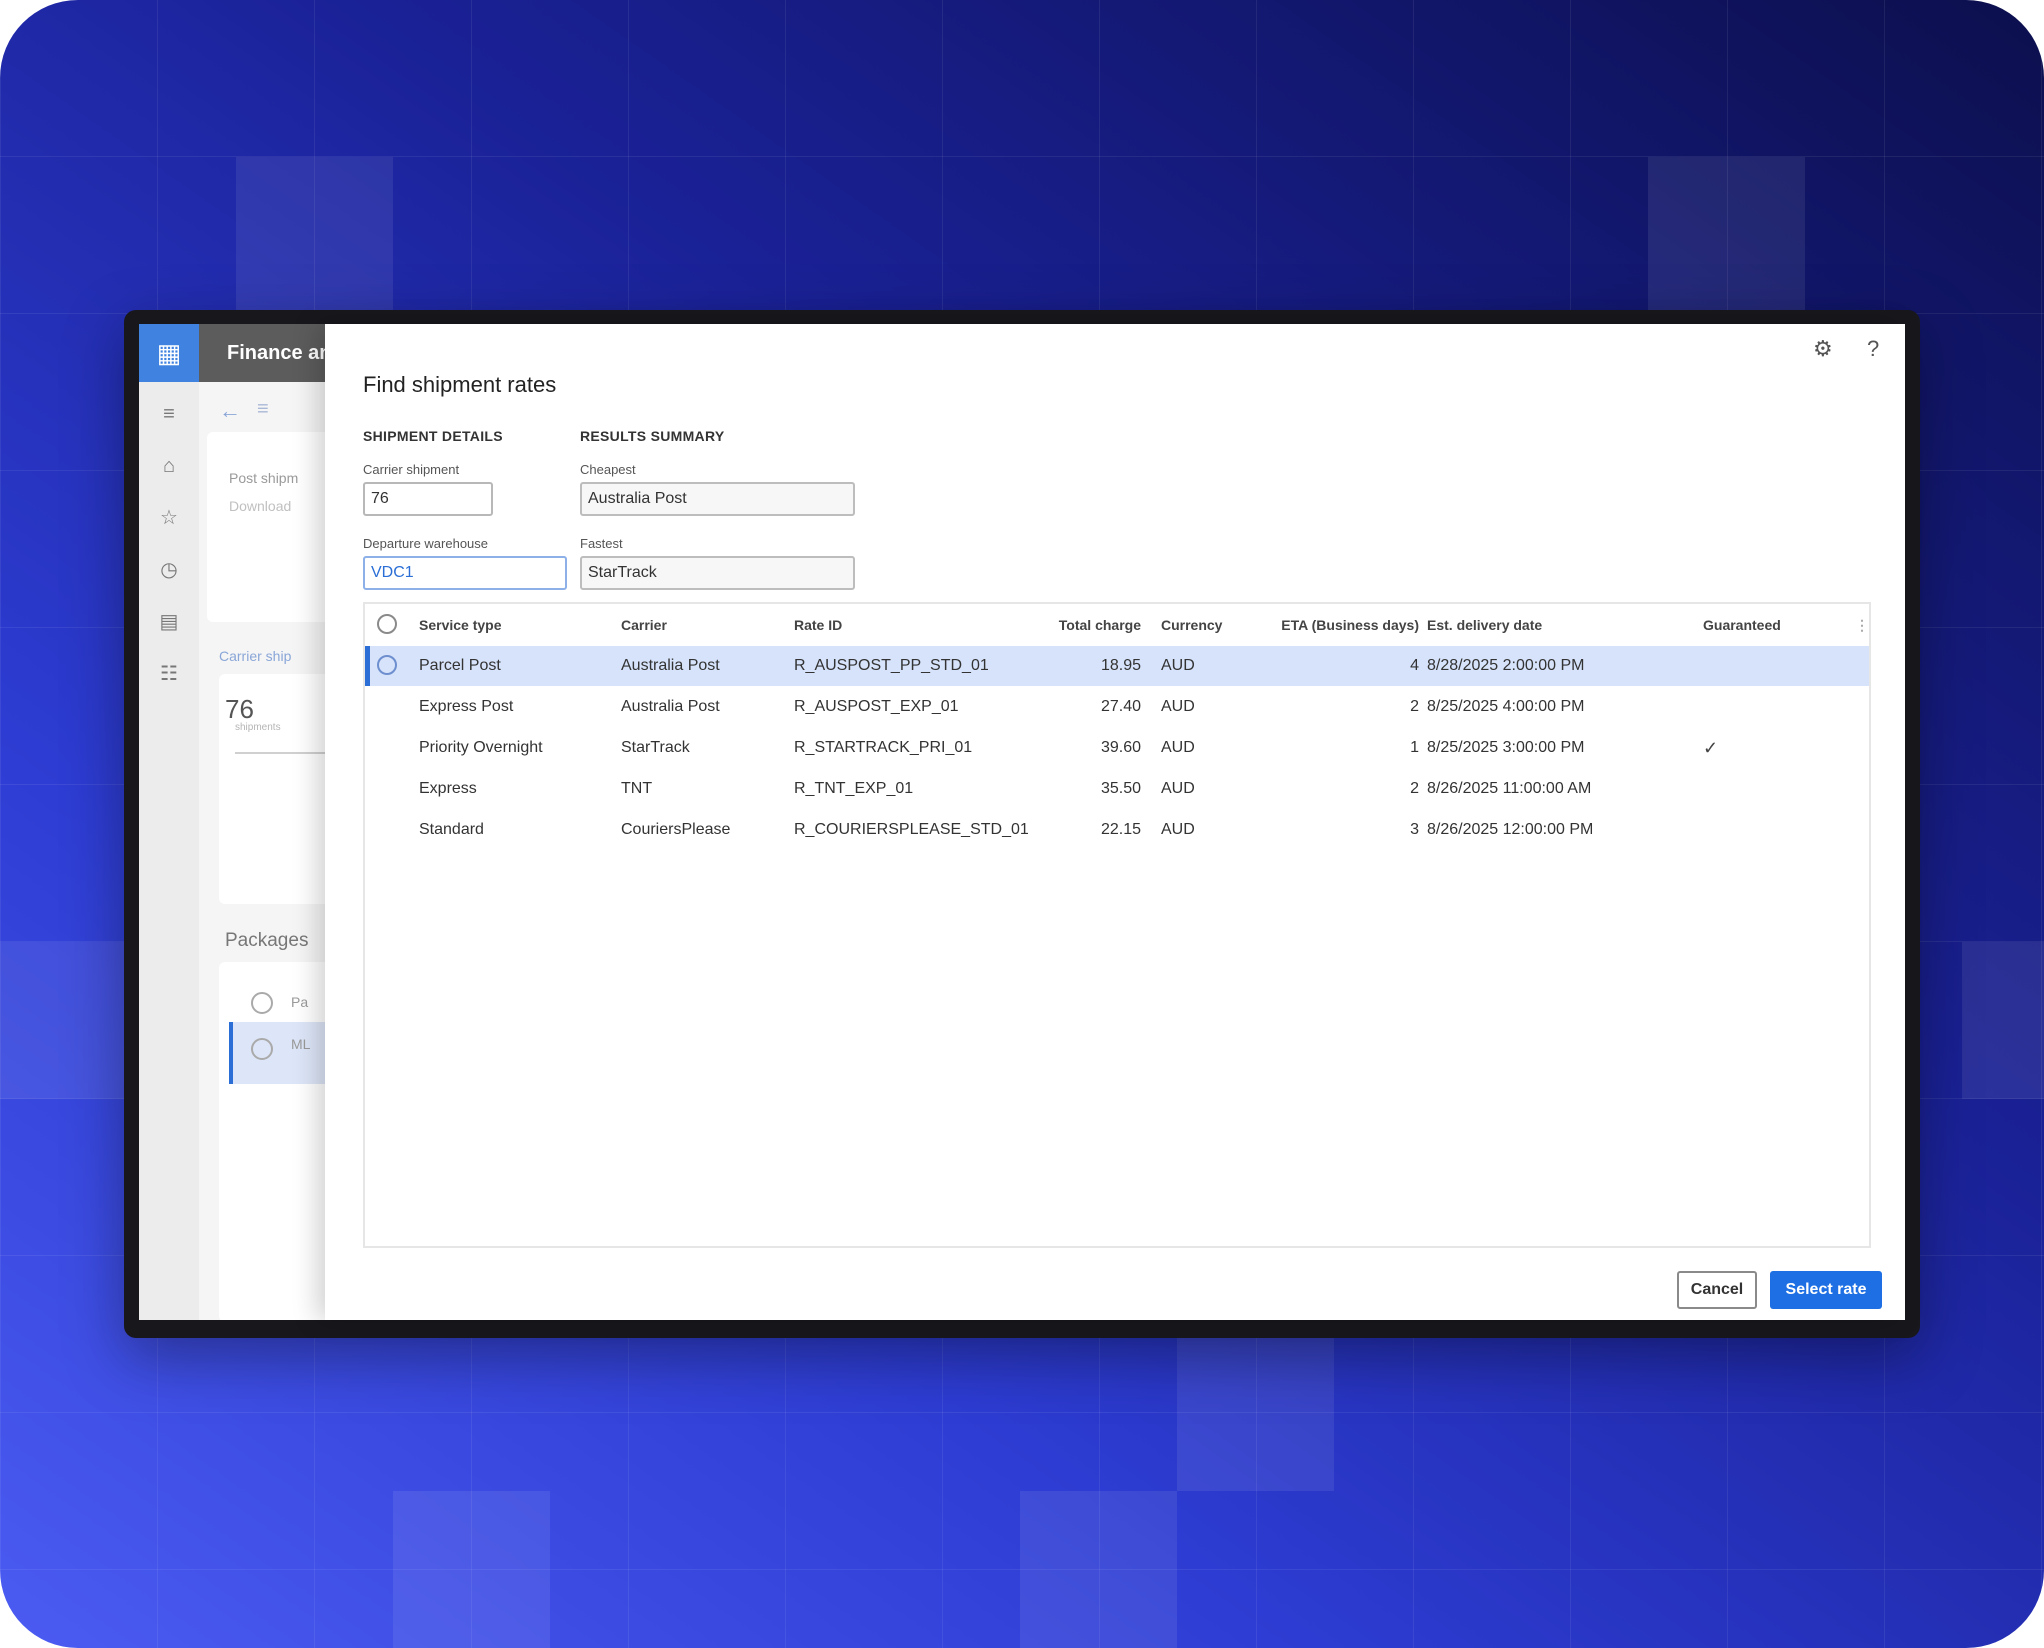 Image resolution: width=2044 pixels, height=1648 pixels. Describe the element at coordinates (433, 436) in the screenshot. I see `shipment-details-heading: SHIPMENT DETAILS` at that location.